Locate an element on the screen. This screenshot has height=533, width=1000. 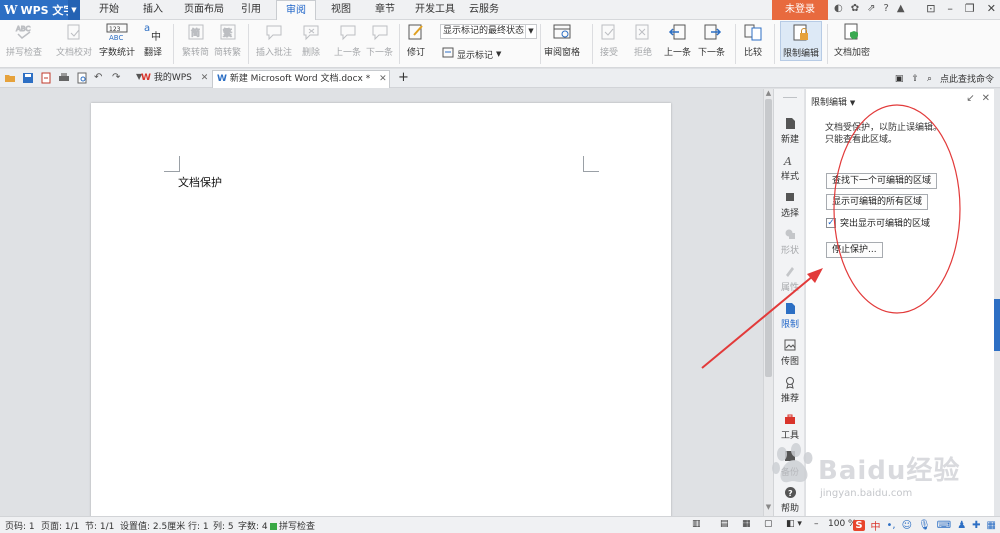
spell-check-button: ABC 拼写检查 is located at coordinates (24, 40).